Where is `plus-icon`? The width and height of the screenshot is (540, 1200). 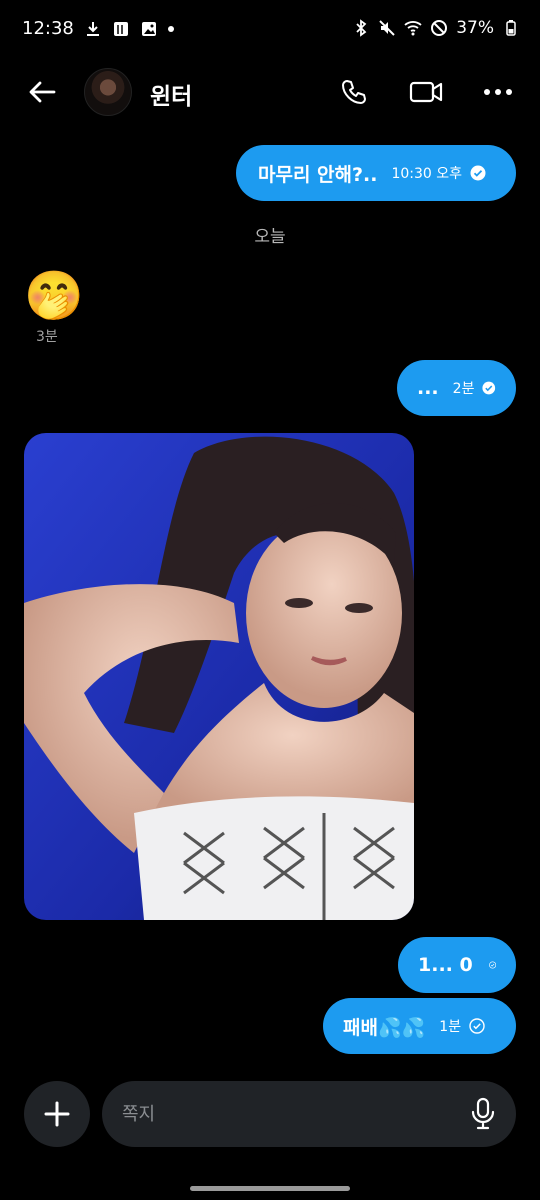 plus-icon is located at coordinates (57, 1114).